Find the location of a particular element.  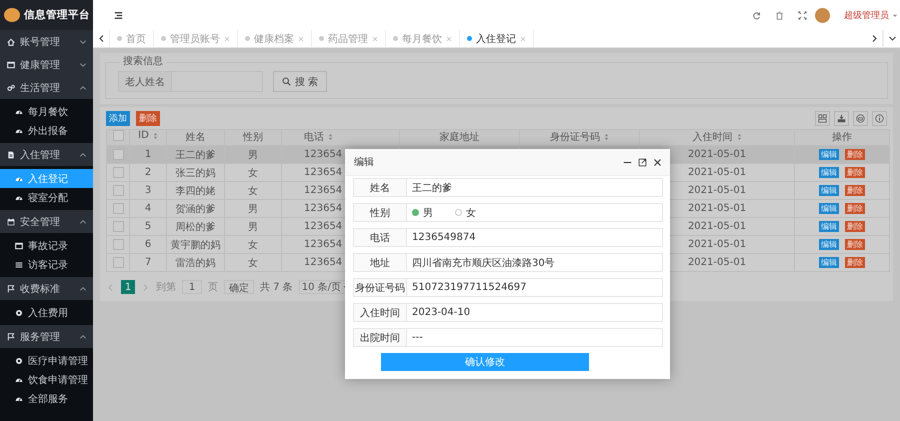

page-input: 1 is located at coordinates (192, 287).